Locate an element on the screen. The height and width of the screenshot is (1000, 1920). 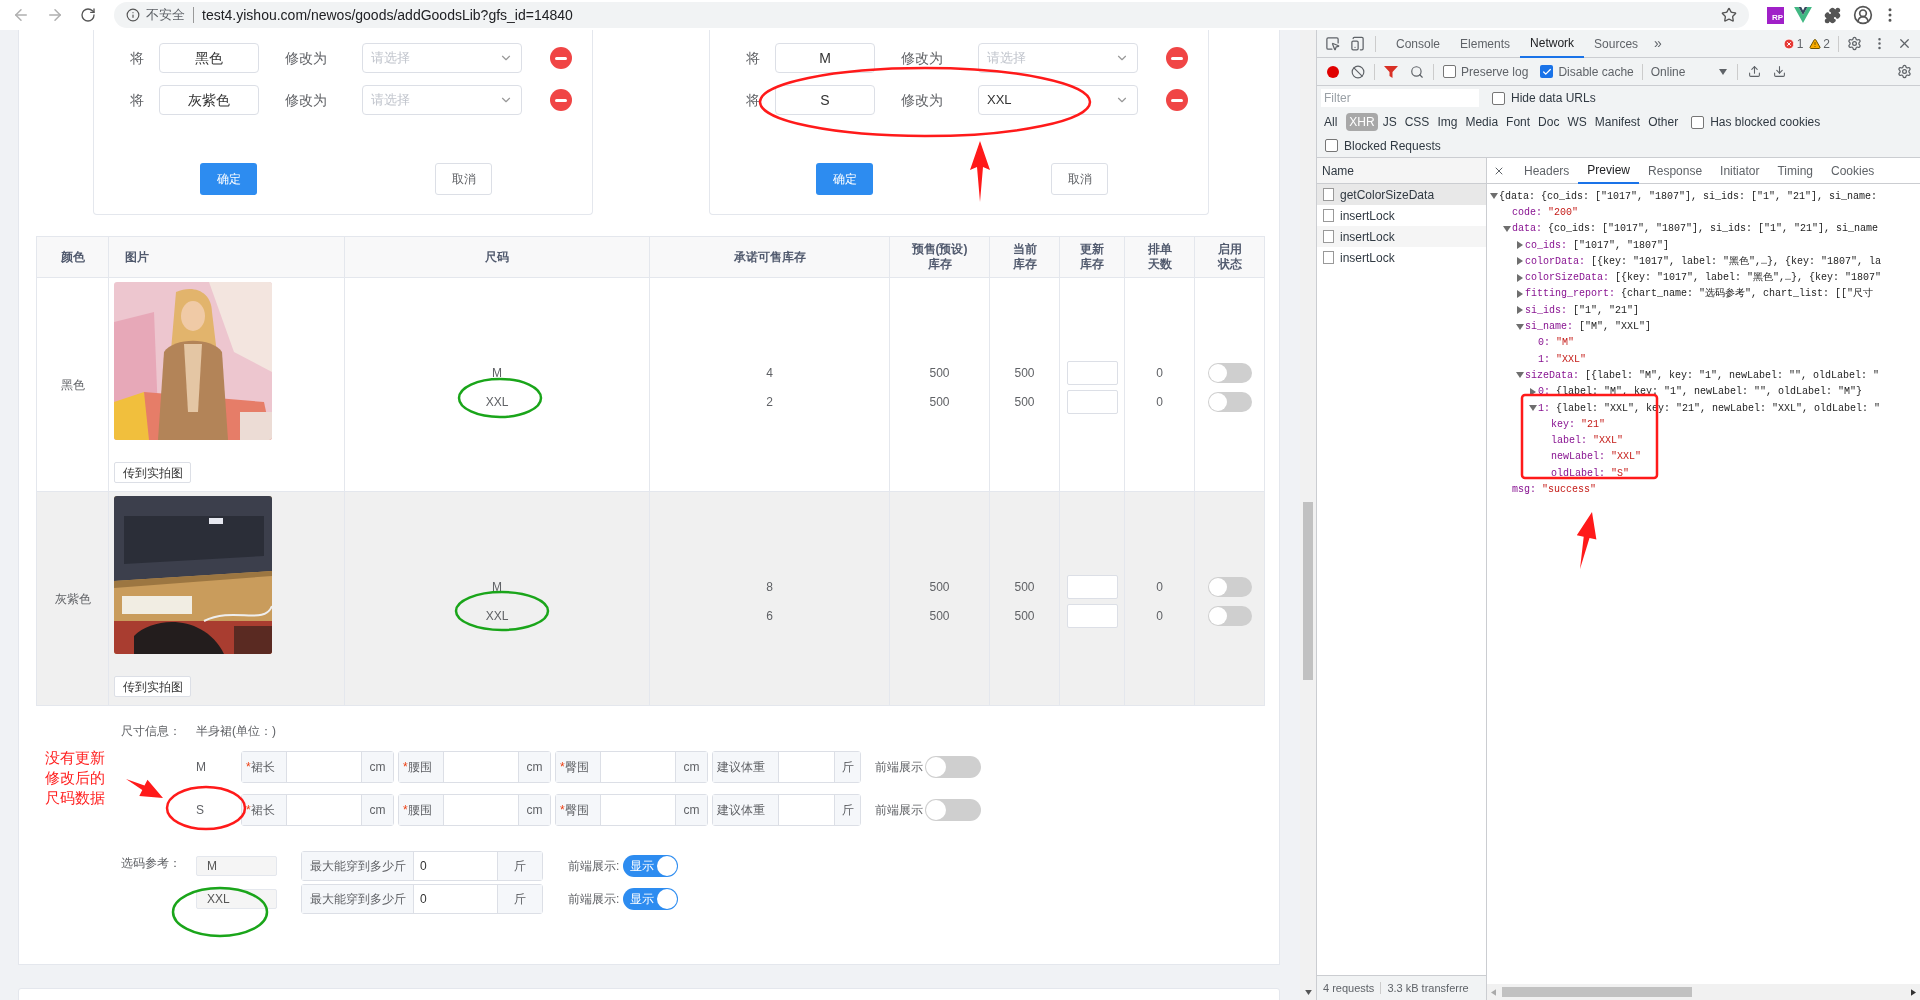
more-tabs: » is located at coordinates (1658, 43).